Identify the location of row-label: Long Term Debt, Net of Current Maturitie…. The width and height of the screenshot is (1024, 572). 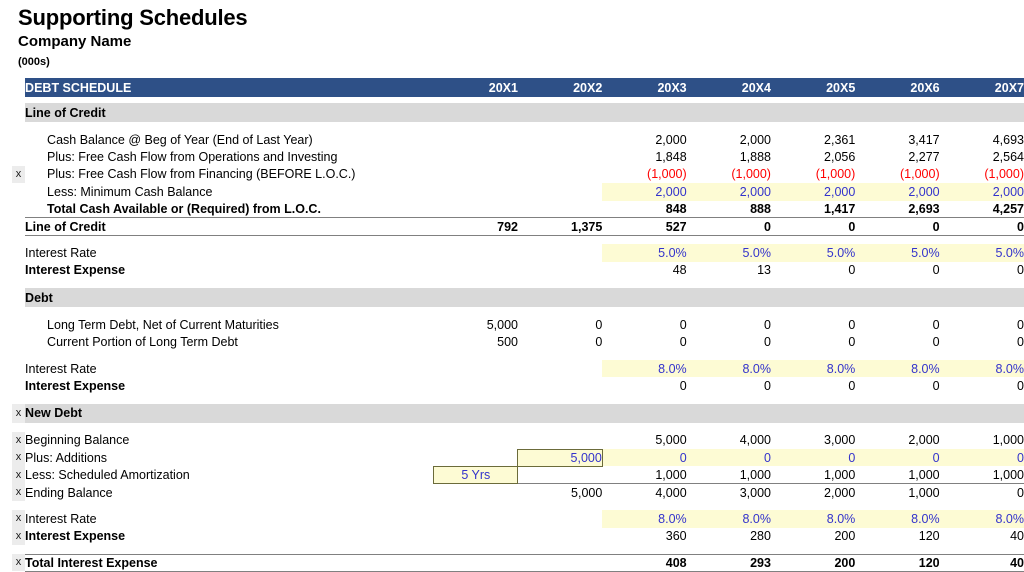
(163, 324).